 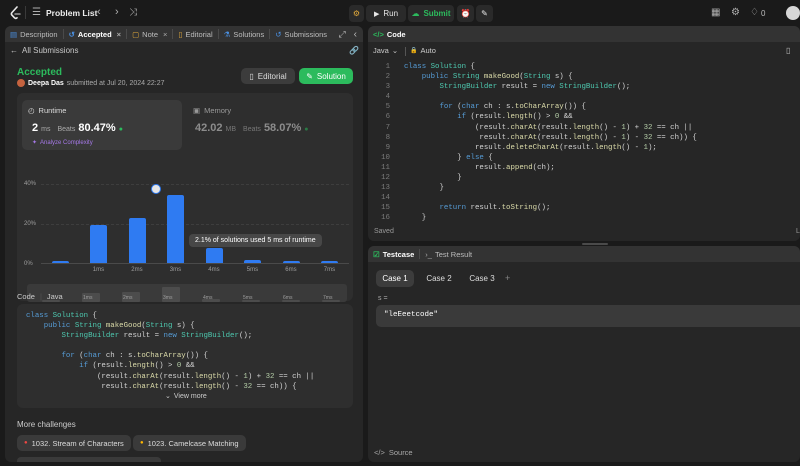 I want to click on panel-resize-handle, so click(x=595, y=244).